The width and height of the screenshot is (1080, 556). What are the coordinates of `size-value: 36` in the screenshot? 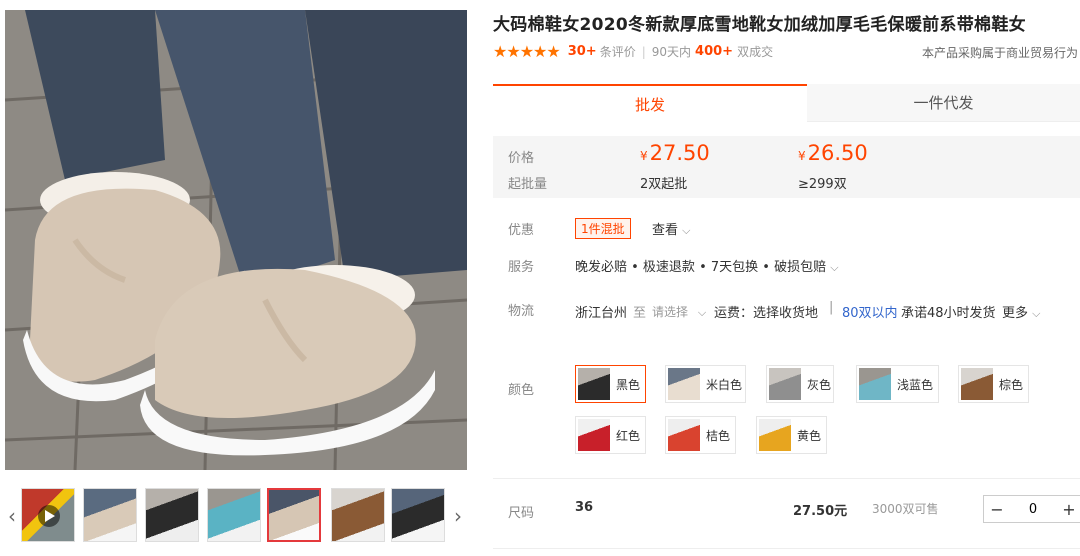 It's located at (584, 507).